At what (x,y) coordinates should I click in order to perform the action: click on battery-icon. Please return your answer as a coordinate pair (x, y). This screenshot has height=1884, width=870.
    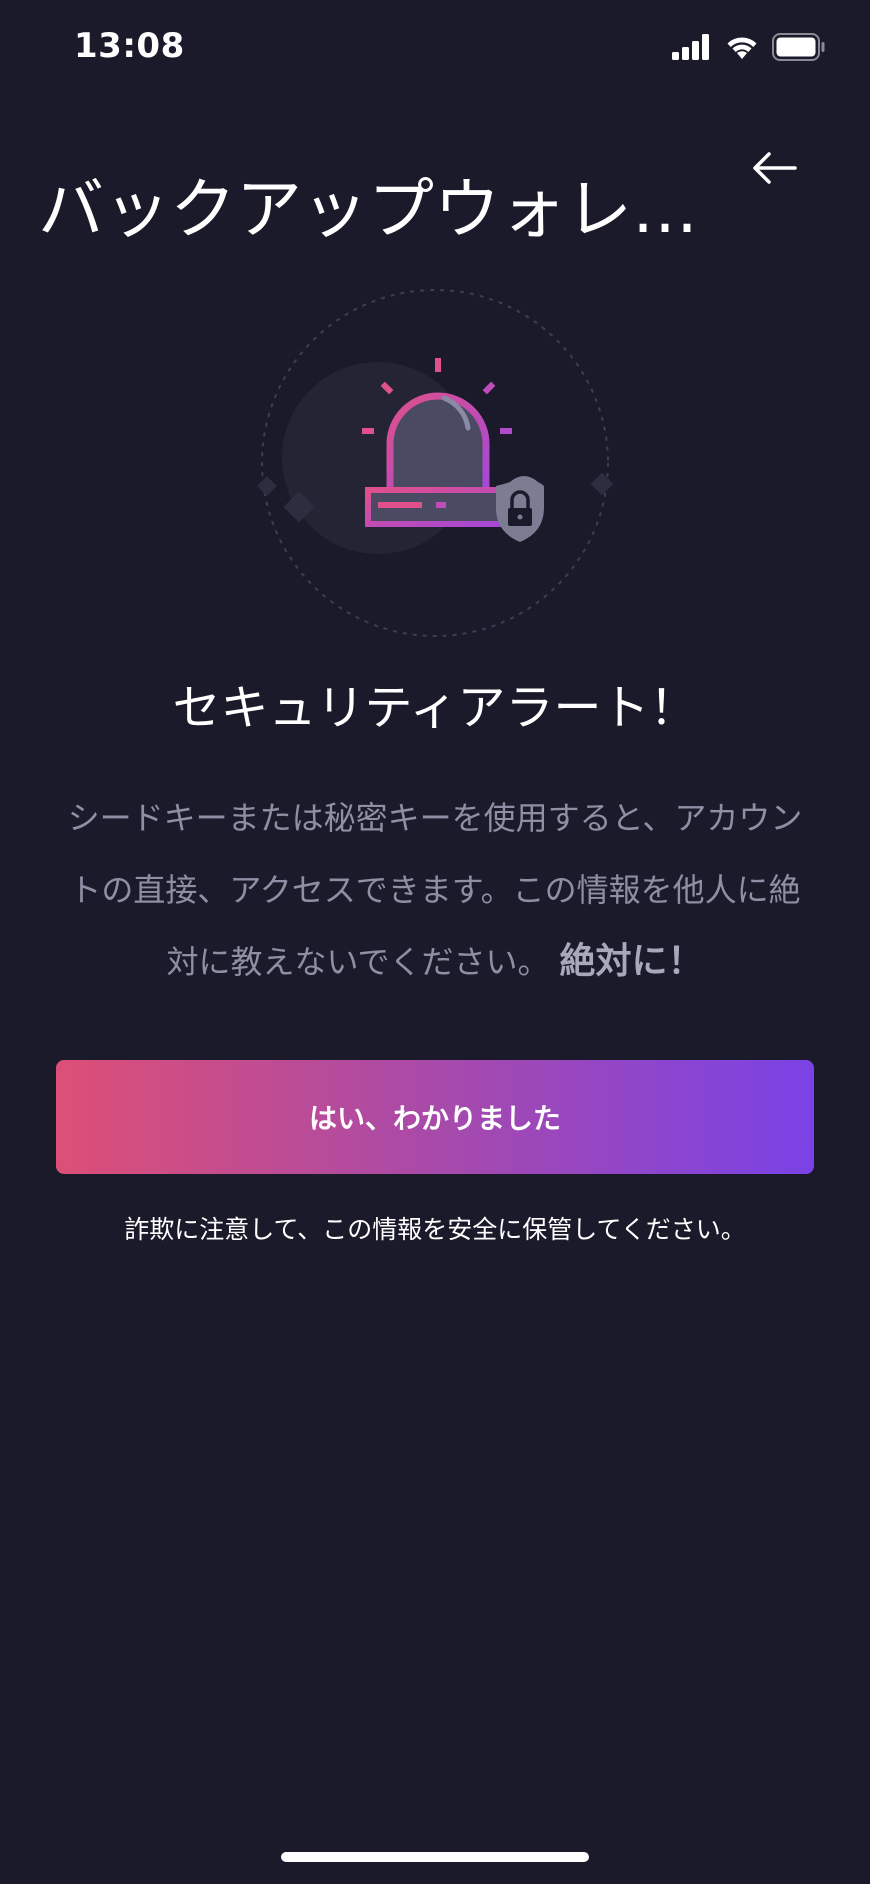
    Looking at the image, I should click on (798, 47).